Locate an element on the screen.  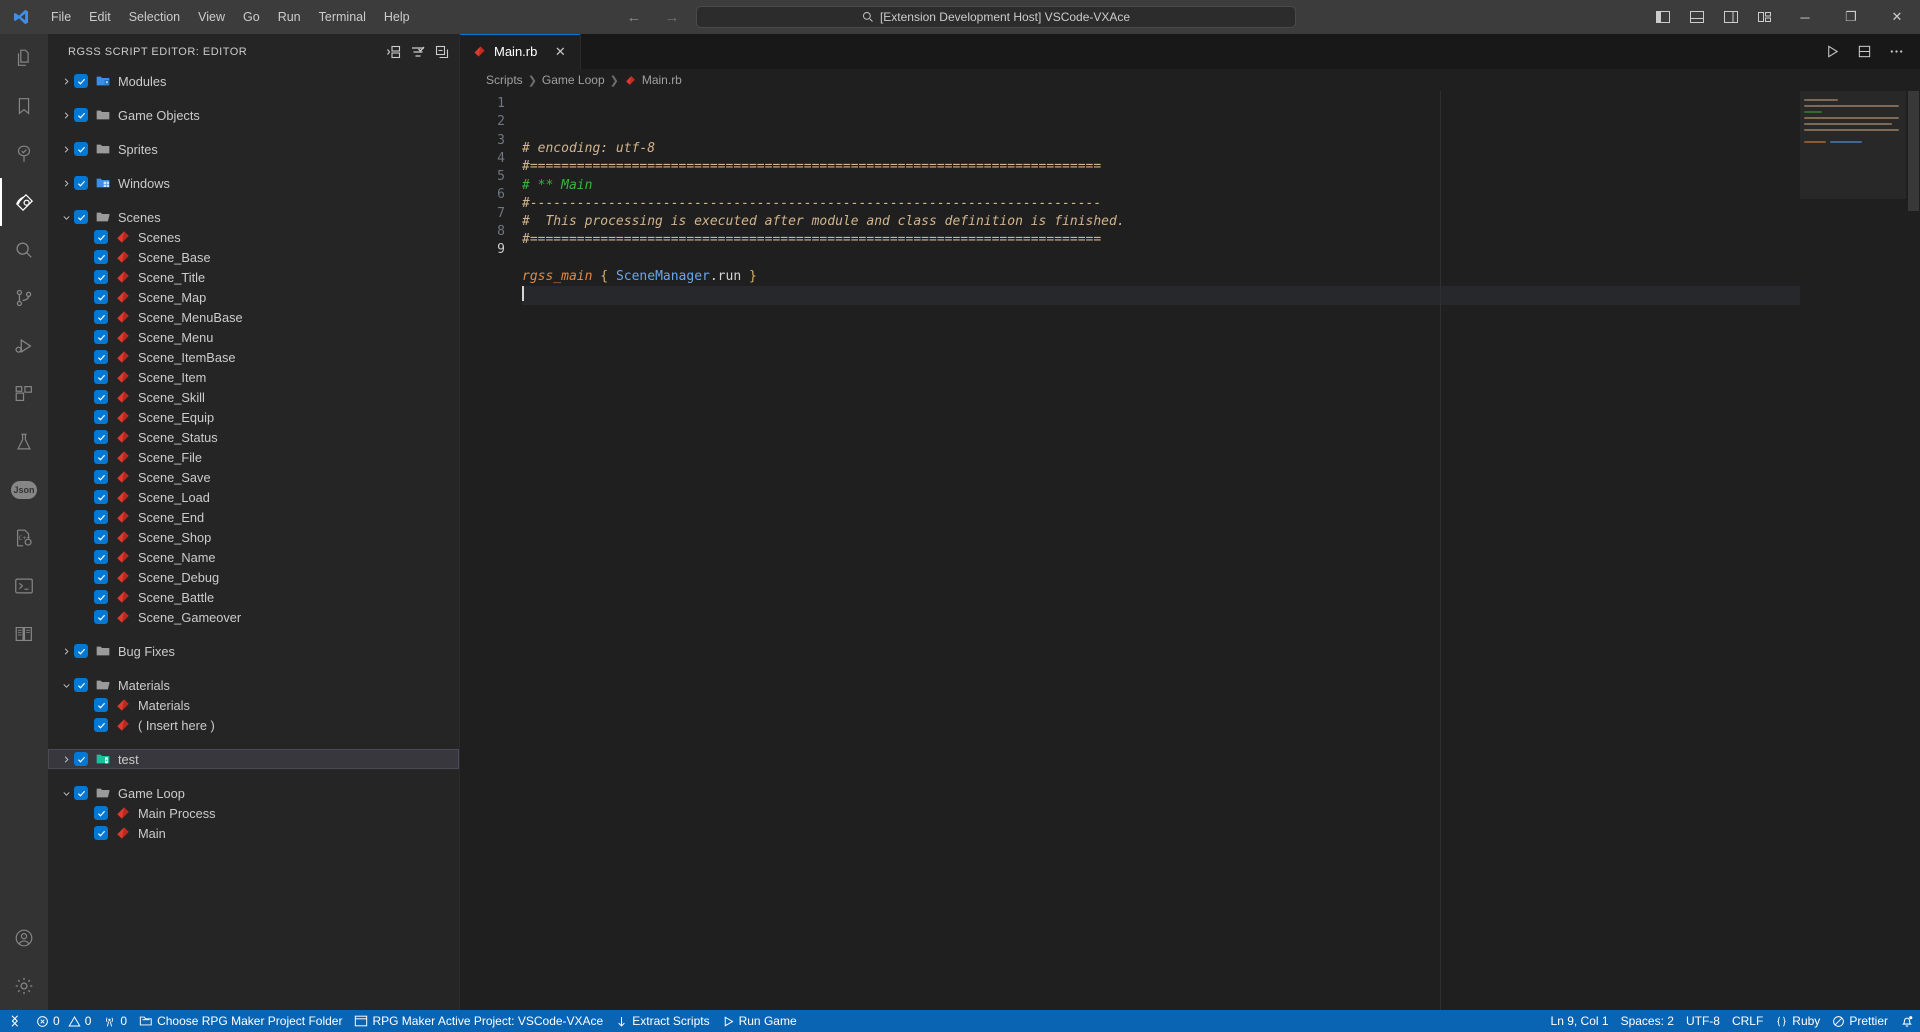
tree-row: Bug Fixes is located at coordinates (253, 651).